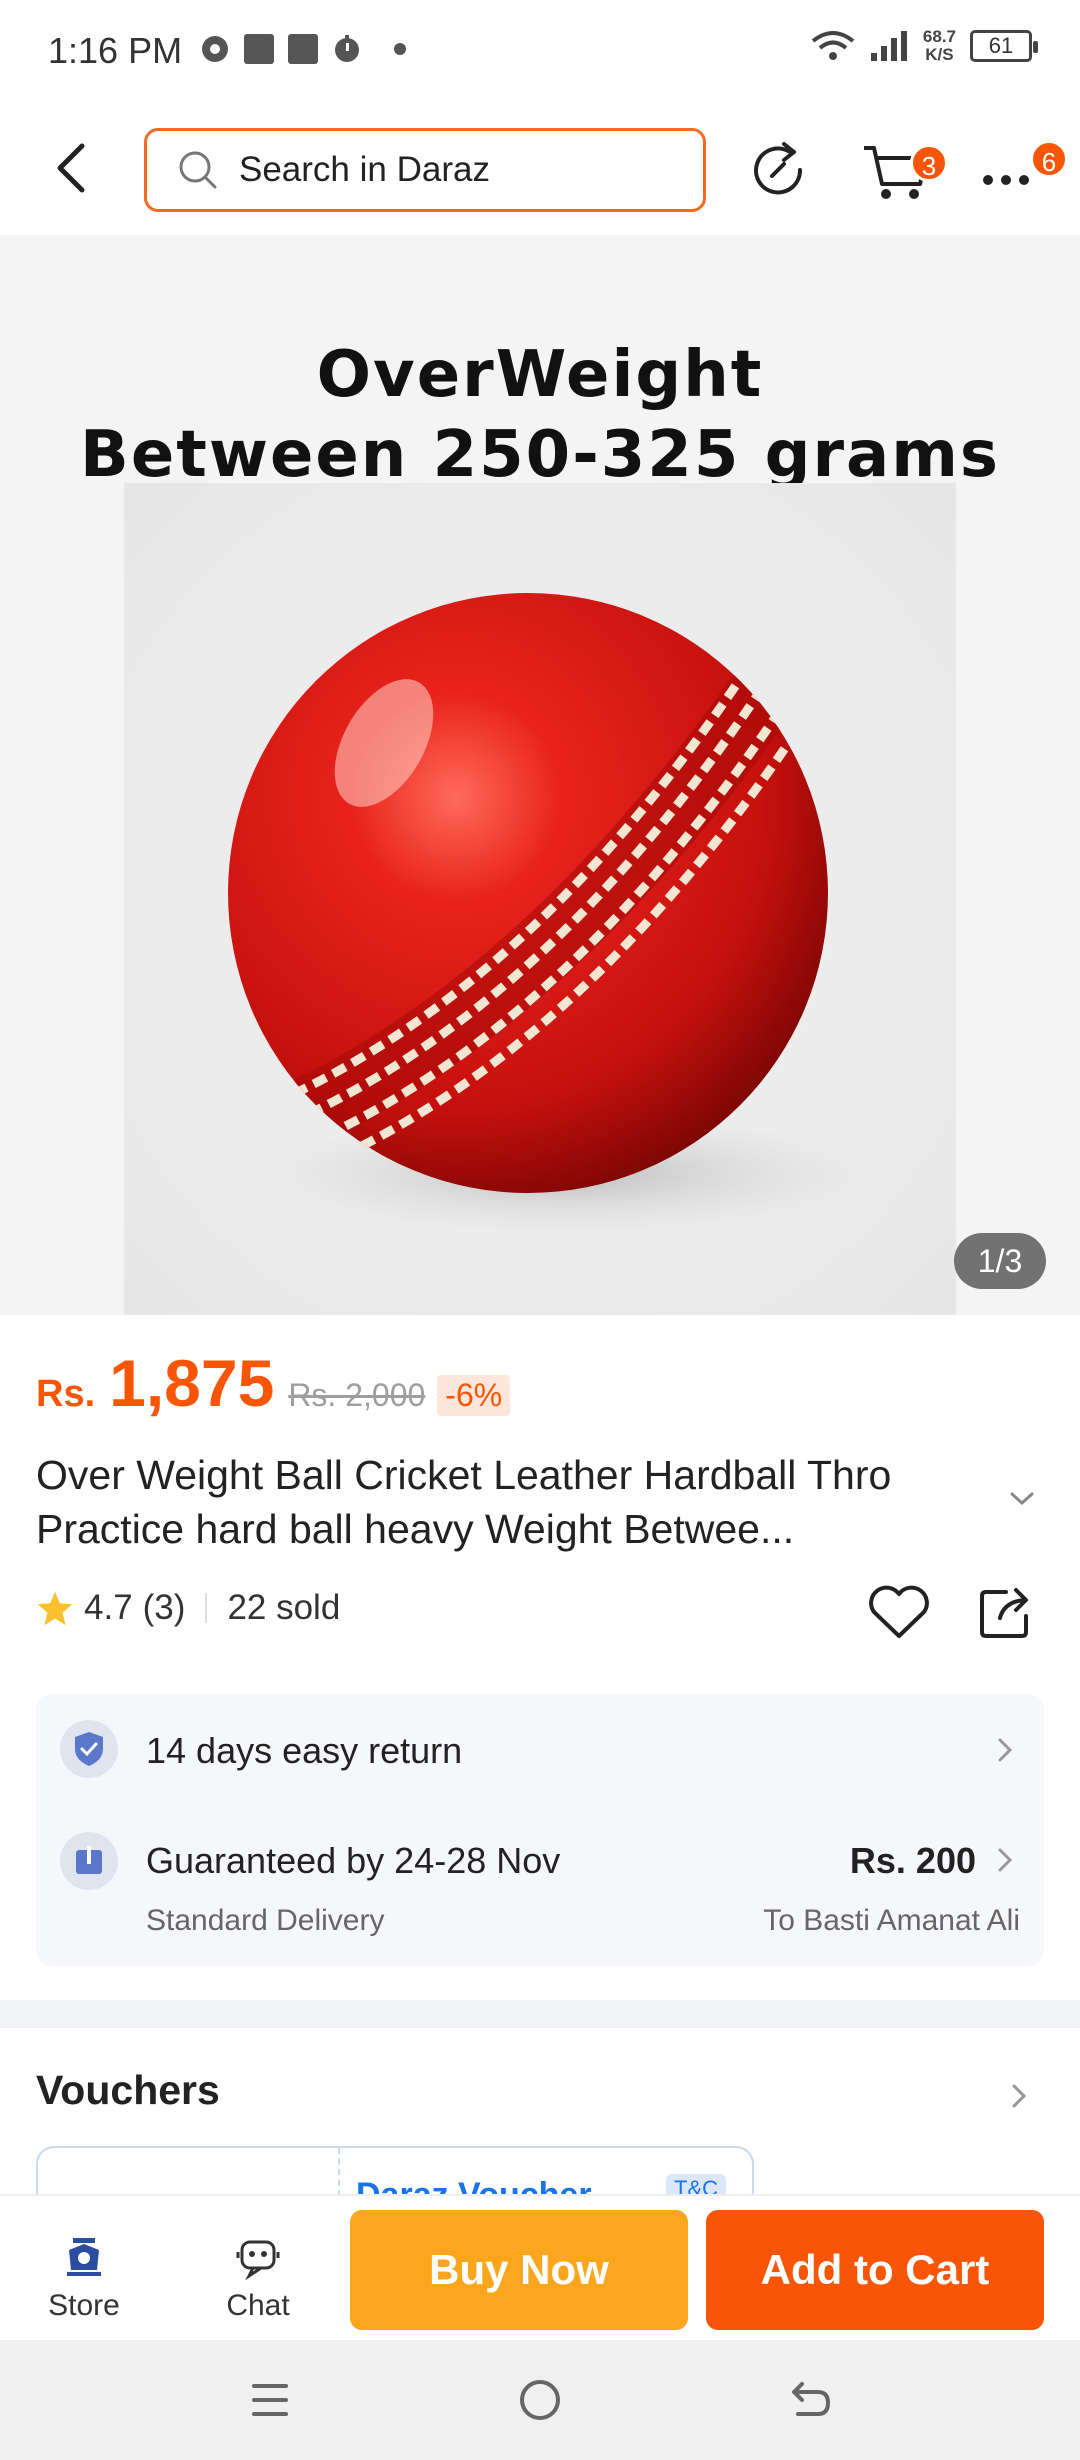 Image resolution: width=1080 pixels, height=2460 pixels. Describe the element at coordinates (778, 170) in the screenshot. I see `history-icon` at that location.